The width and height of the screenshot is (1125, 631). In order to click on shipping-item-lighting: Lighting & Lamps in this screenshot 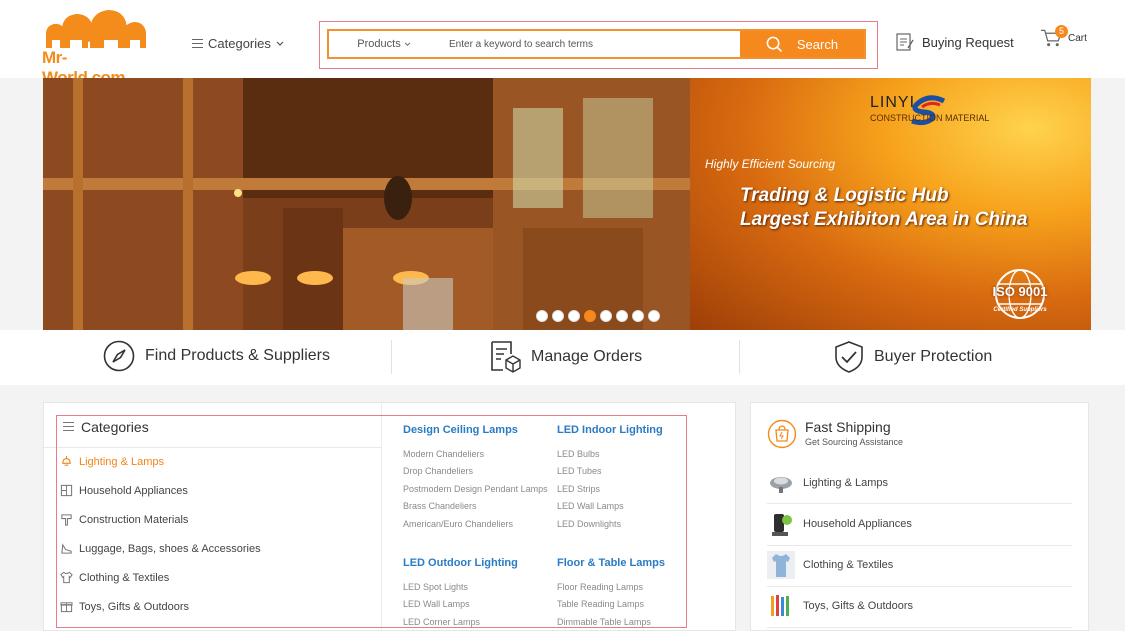, I will do `click(827, 483)`.